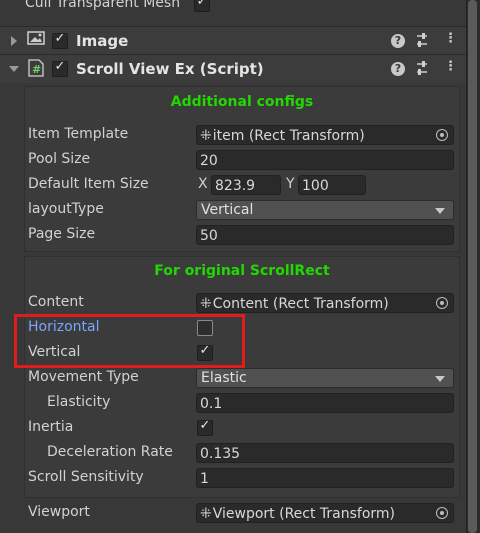 The width and height of the screenshot is (480, 533). I want to click on item-template-field: ⁜item (Rect Transform), so click(325, 135).